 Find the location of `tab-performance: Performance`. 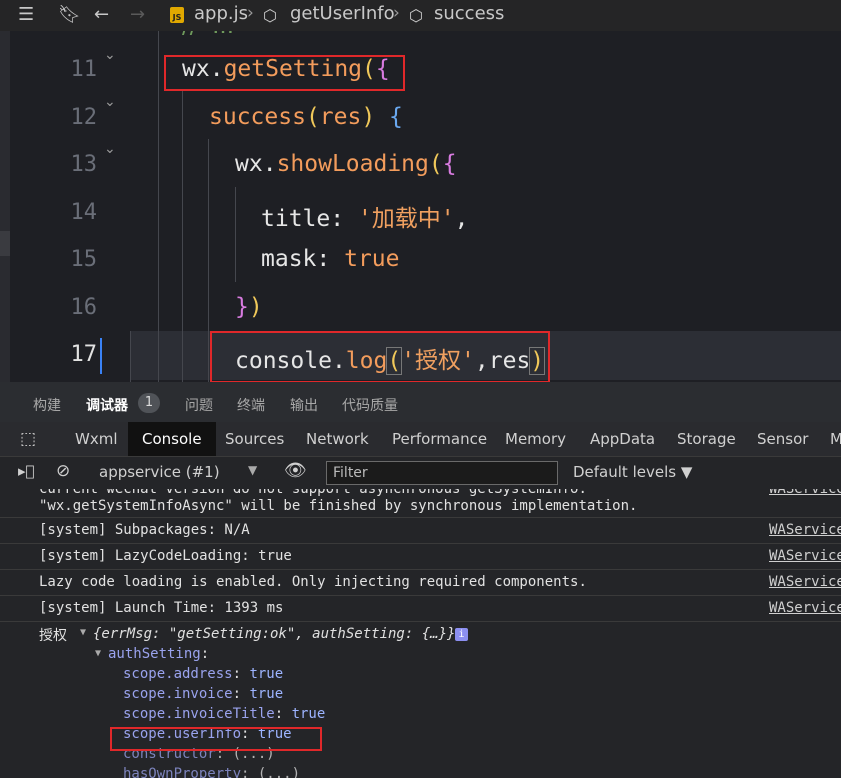

tab-performance: Performance is located at coordinates (439, 439).